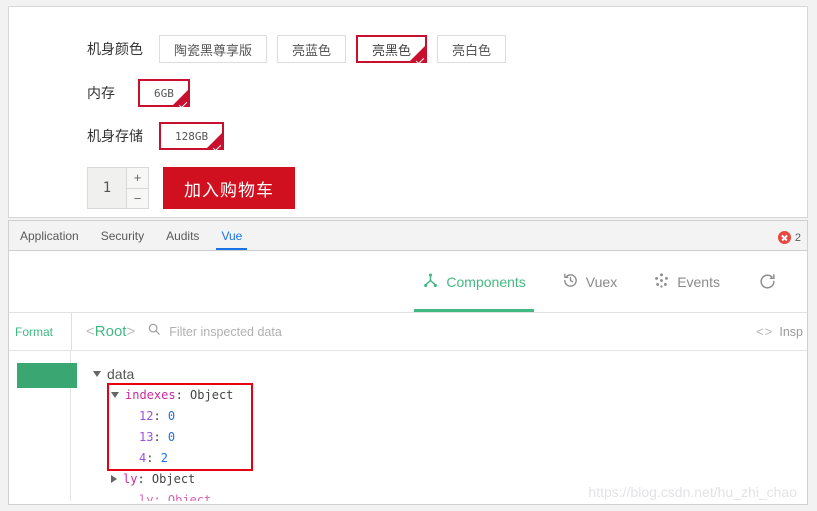 The image size is (817, 511). I want to click on selected-component-node, so click(47, 375).